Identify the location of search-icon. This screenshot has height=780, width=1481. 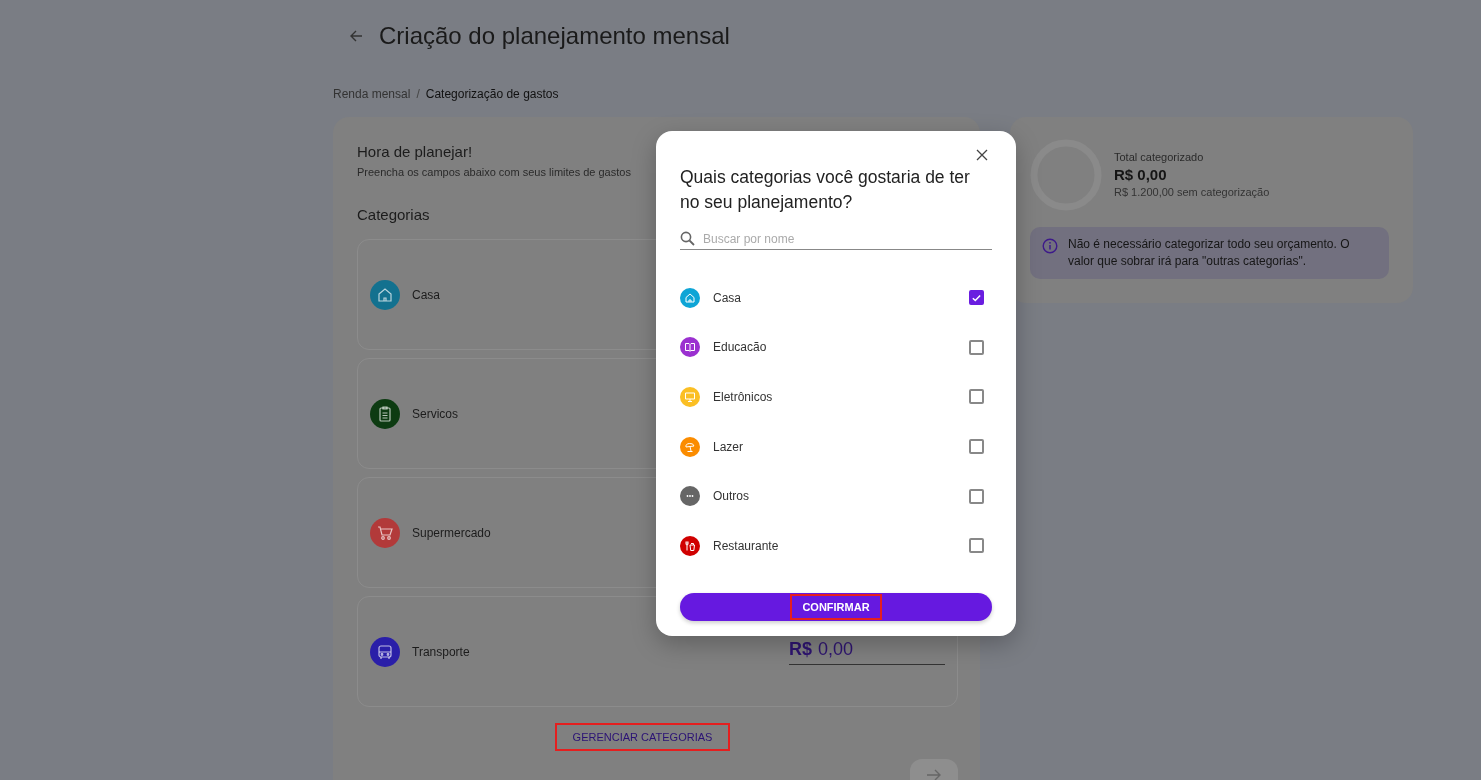
(687, 238).